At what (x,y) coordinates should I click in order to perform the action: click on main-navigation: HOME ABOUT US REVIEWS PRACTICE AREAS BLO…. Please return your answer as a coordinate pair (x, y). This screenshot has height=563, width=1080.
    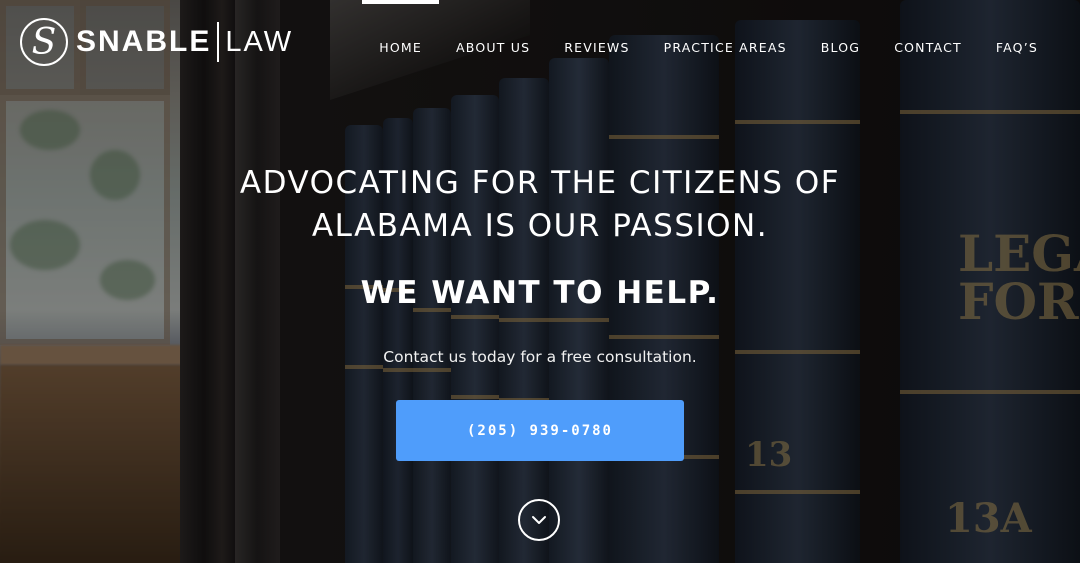
    Looking at the image, I should click on (691, 27).